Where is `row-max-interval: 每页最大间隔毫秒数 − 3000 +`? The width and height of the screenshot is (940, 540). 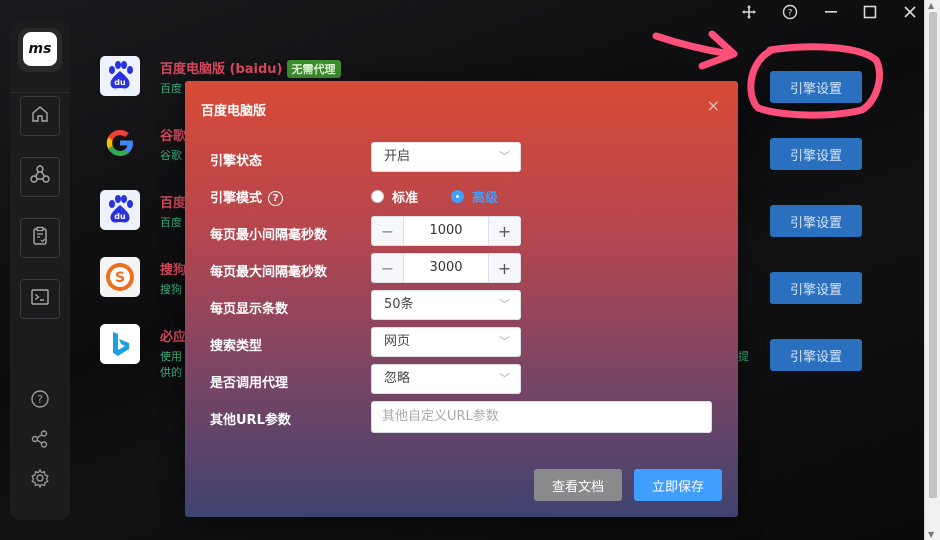
row-max-interval: 每页最大间隔毫秒数 − 3000 + is located at coordinates (465, 269).